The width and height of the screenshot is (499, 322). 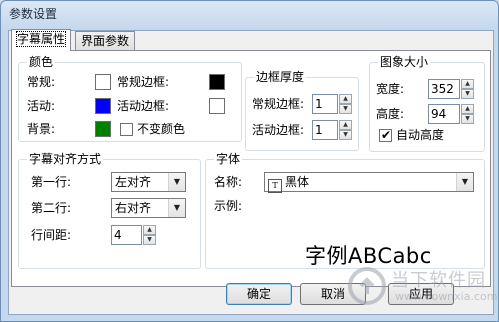 I want to click on normal-border-color-label: 常规边框:, so click(x=143, y=82).